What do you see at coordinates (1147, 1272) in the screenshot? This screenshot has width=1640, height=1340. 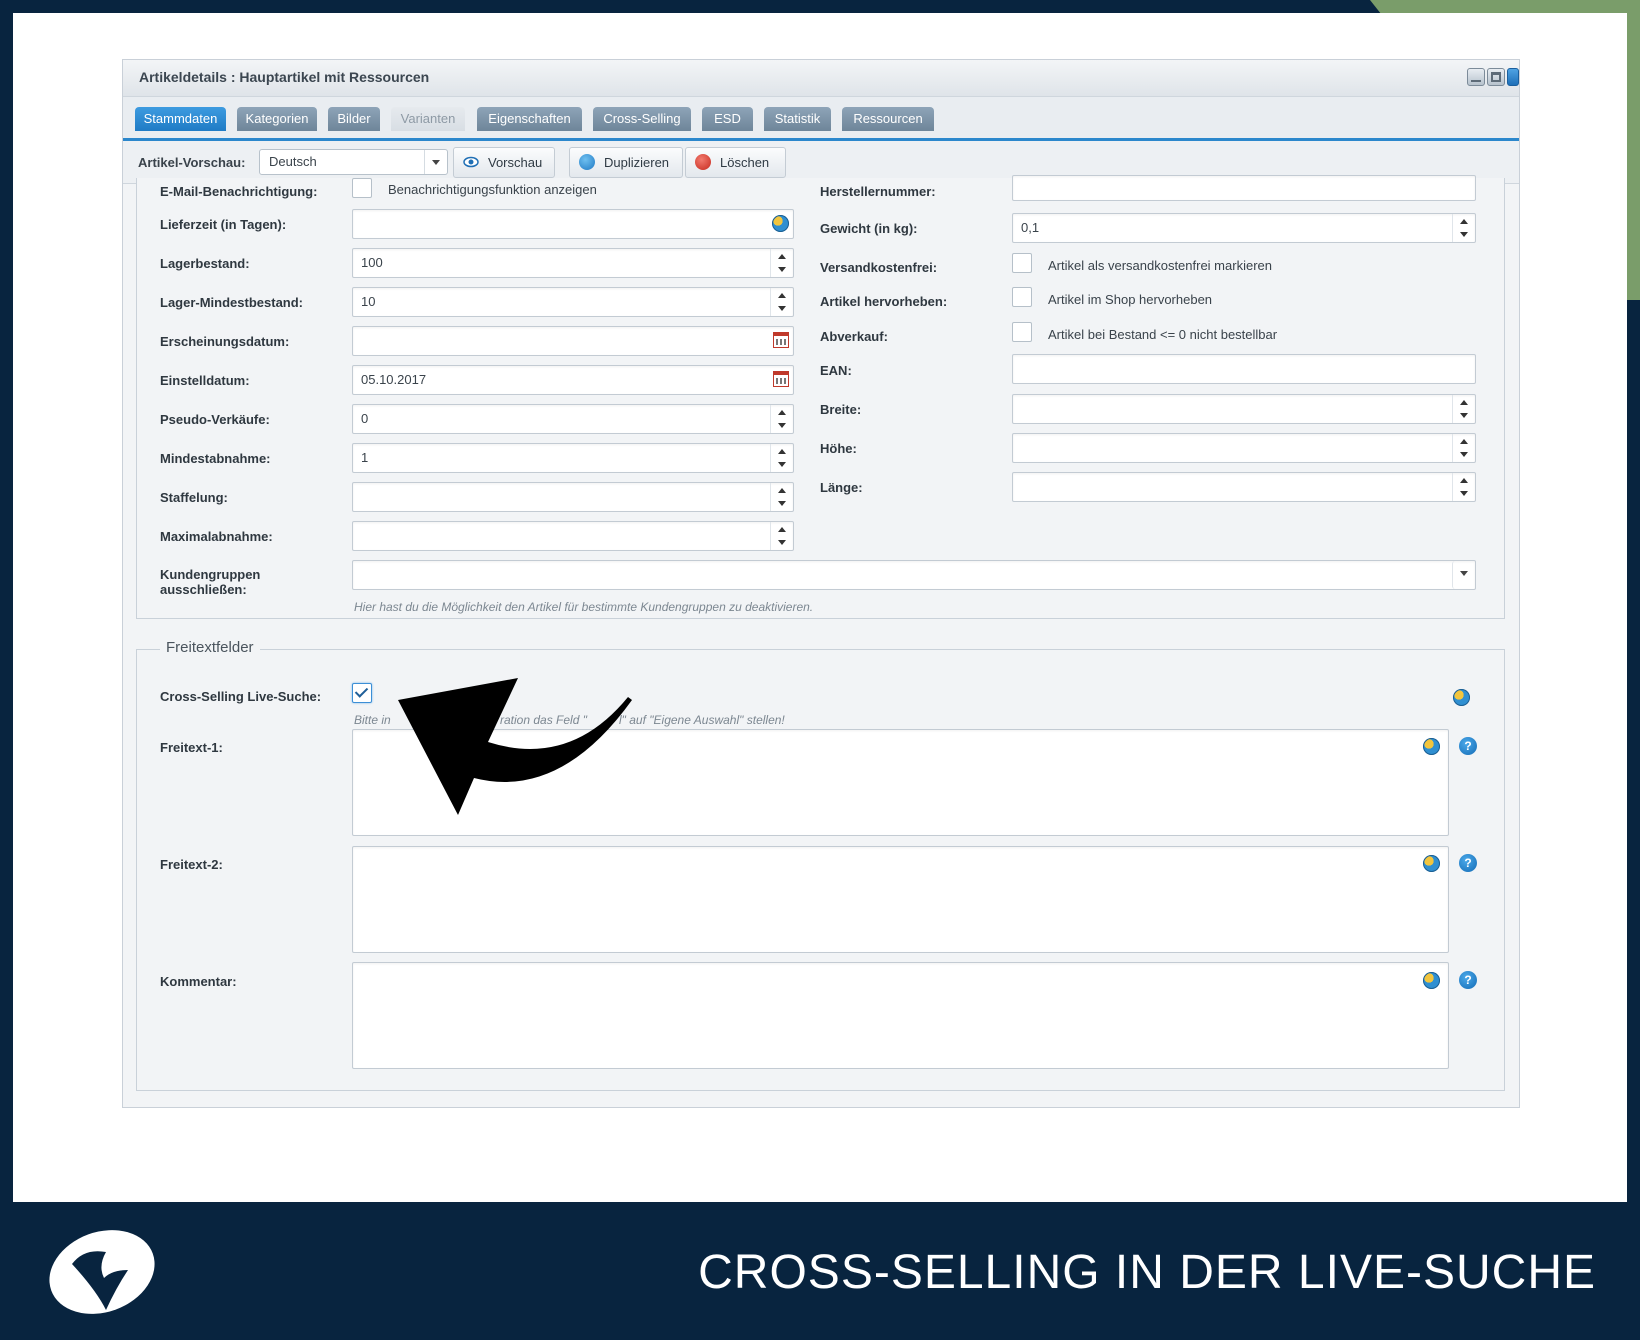 I see `footer-title: CROSS-SELLING IN DER LIVE-SUCHE` at bounding box center [1147, 1272].